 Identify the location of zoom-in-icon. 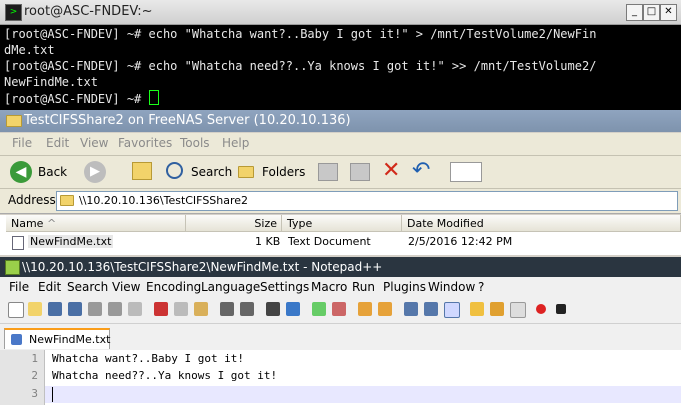
(319, 309).